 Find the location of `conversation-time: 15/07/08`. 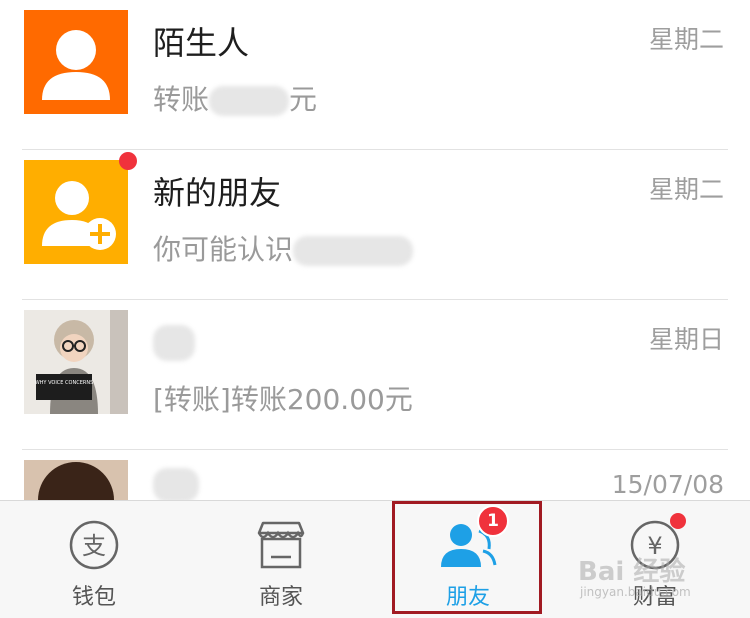

conversation-time: 15/07/08 is located at coordinates (667, 484).